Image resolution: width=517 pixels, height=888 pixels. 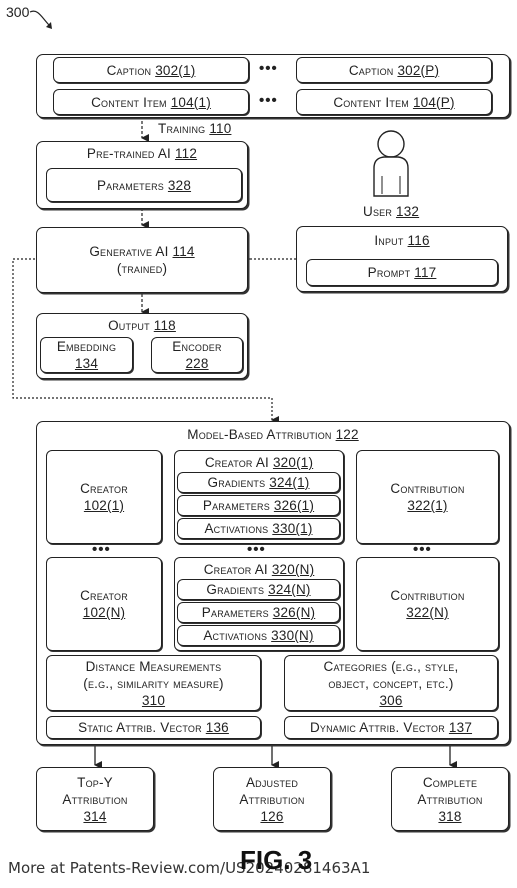 What do you see at coordinates (391, 666) in the screenshot?
I see `categories-line1: Categories (e.g., style,` at bounding box center [391, 666].